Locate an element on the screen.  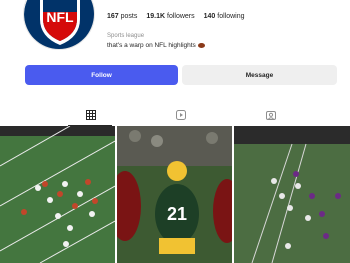
jersey-number: 21 is located at coordinates (177, 214).